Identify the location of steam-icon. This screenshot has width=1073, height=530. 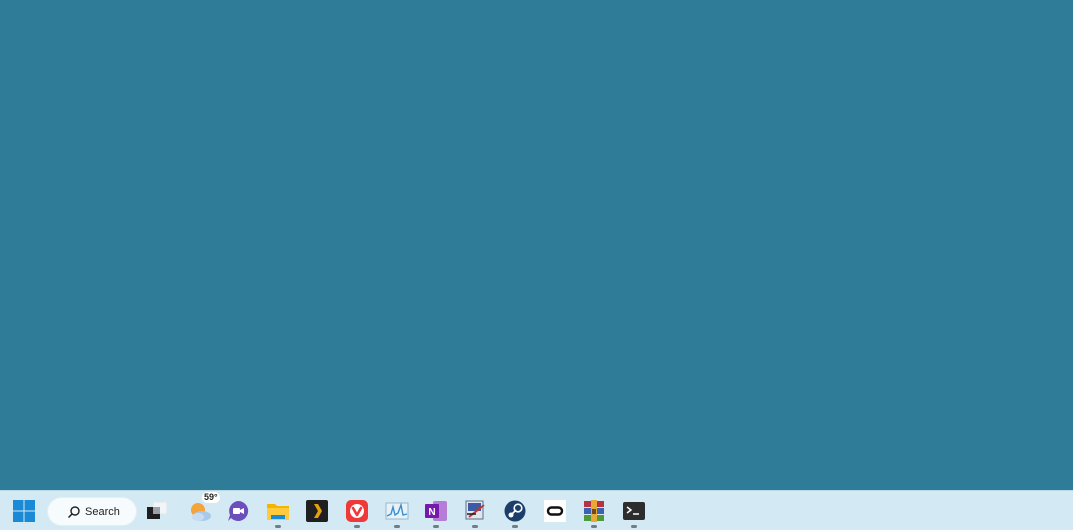
(515, 511).